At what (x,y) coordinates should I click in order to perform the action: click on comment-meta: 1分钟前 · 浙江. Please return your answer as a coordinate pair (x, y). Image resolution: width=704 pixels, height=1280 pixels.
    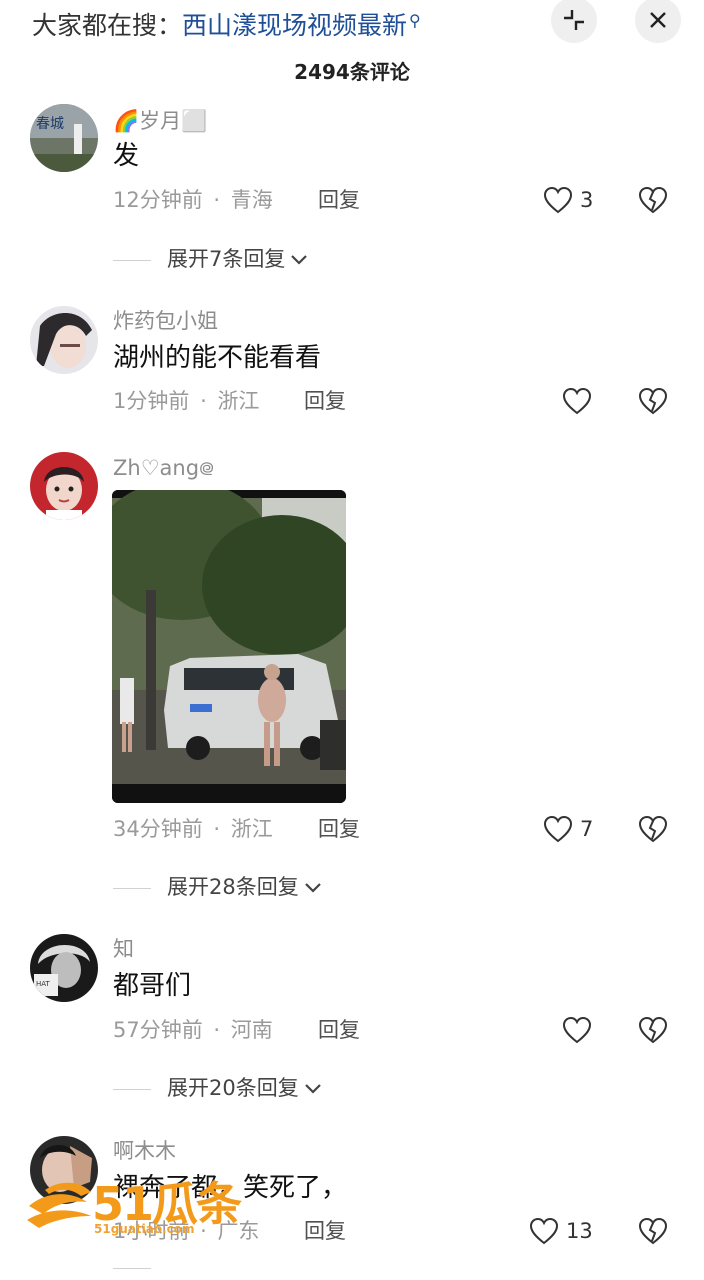
    Looking at the image, I should click on (186, 401).